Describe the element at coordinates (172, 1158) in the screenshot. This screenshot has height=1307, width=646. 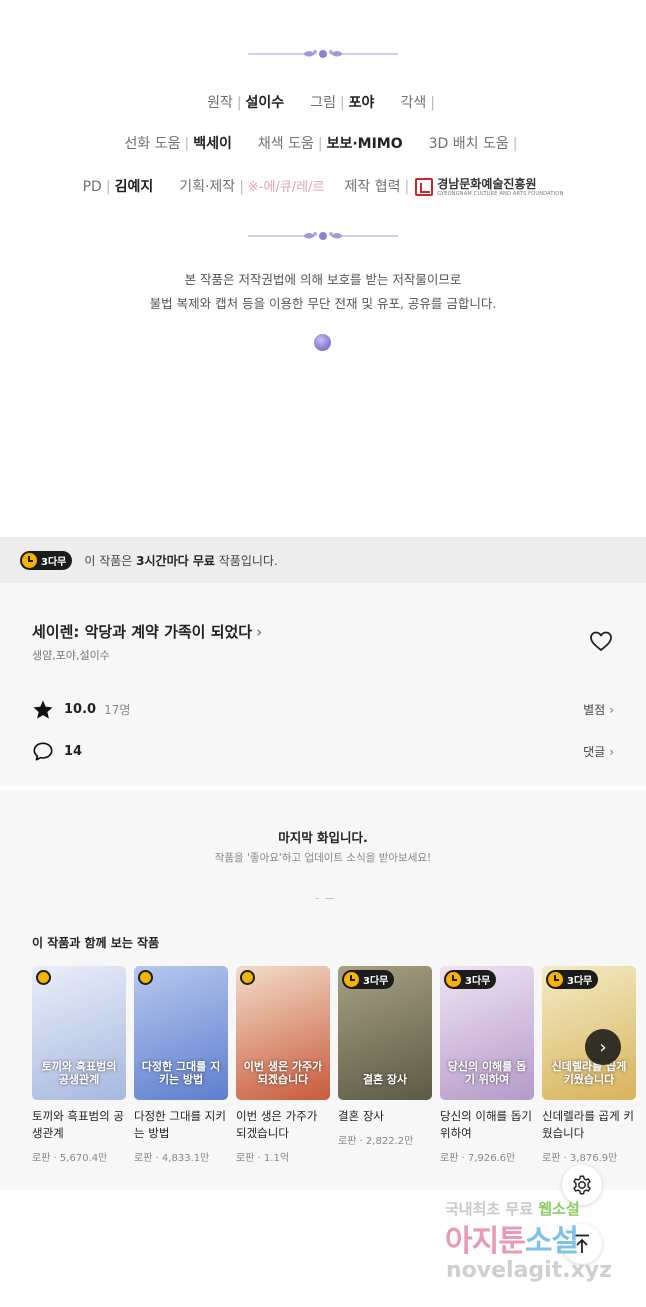
I see `recommendation-meta: 로판 · 4,833.1만` at that location.